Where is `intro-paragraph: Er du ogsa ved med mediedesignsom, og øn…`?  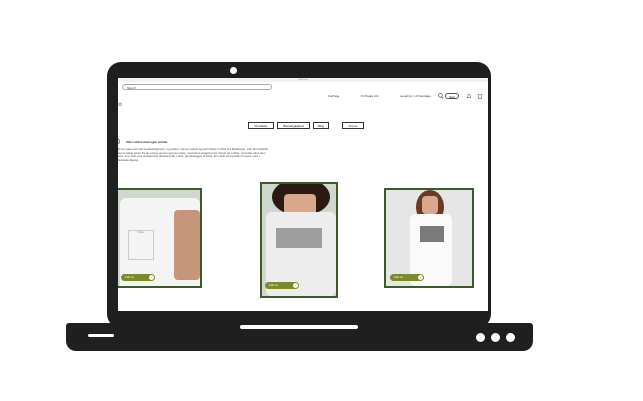 intro-paragraph: Er du ogsa ved med mediedesignsom, og øn… is located at coordinates (193, 154).